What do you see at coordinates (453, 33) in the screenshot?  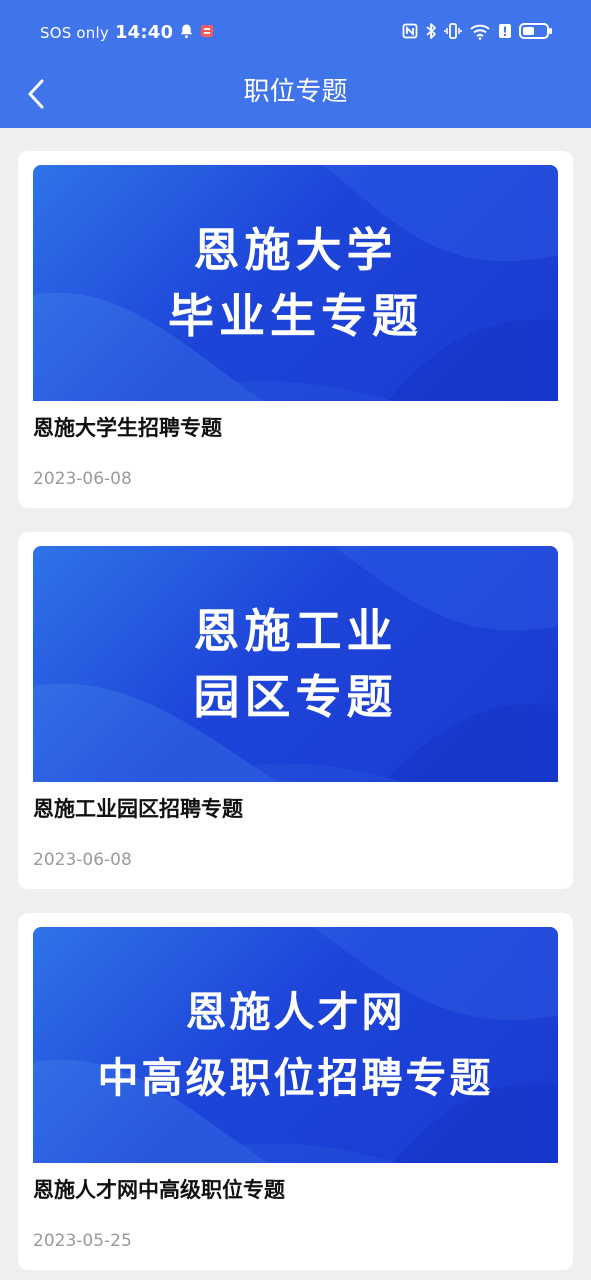 I see `vibrate-icon` at bounding box center [453, 33].